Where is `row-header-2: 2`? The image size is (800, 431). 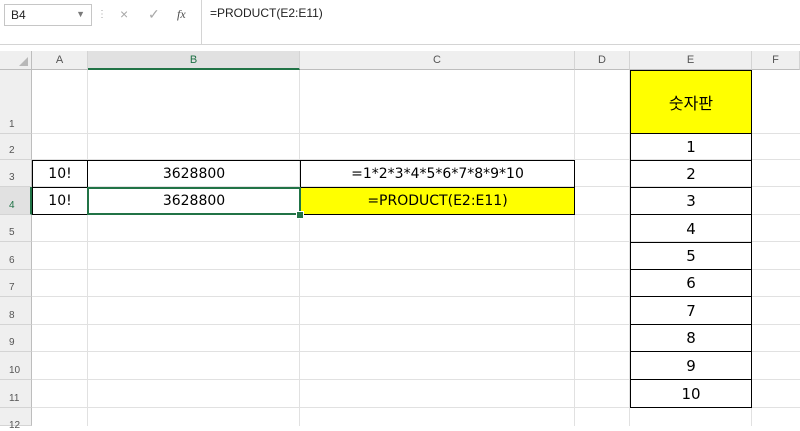 row-header-2: 2 is located at coordinates (16, 147).